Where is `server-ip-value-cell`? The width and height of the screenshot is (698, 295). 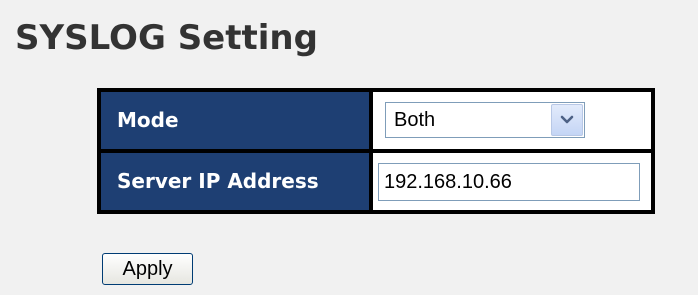 server-ip-value-cell is located at coordinates (512, 181).